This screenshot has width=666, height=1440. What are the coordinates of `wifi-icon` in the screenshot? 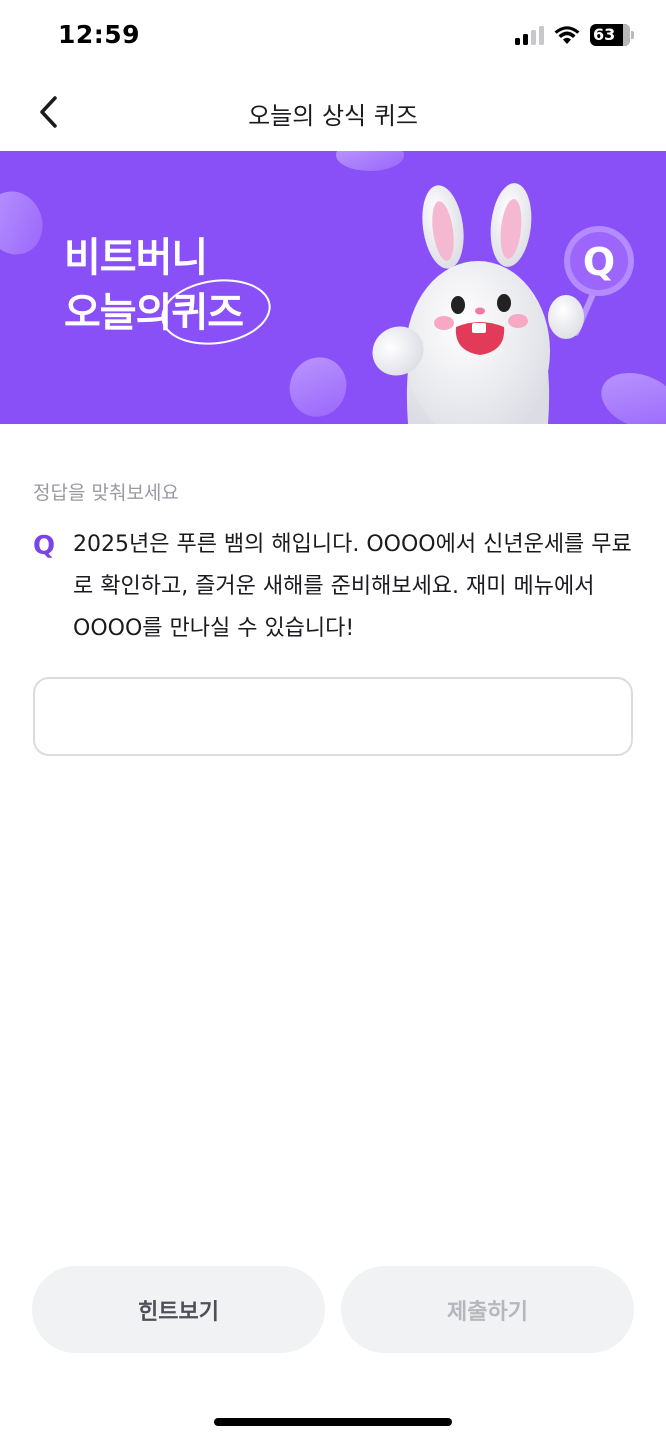 It's located at (567, 35).